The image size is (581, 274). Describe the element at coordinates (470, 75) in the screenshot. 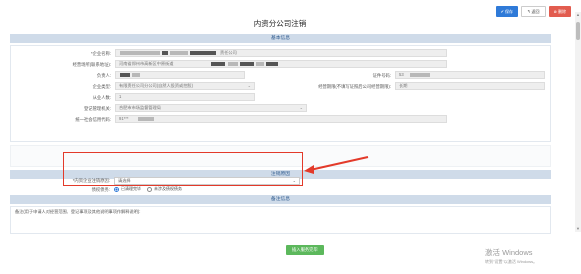

I see `cert-no-field: 53` at that location.